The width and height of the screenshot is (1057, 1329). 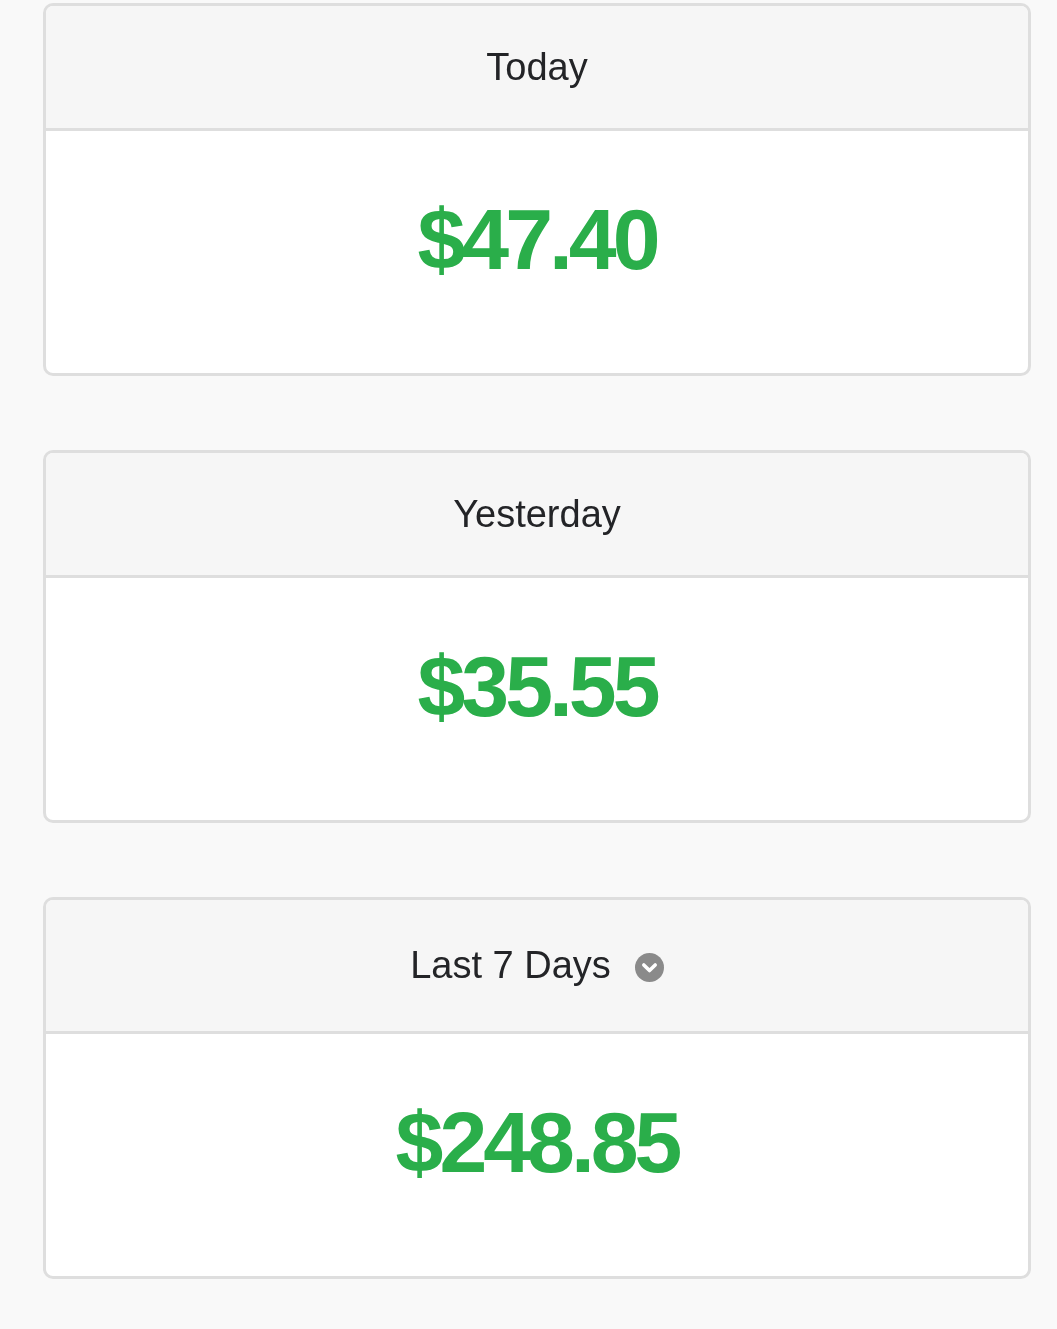 What do you see at coordinates (649, 967) in the screenshot?
I see `chevron-down-icon` at bounding box center [649, 967].